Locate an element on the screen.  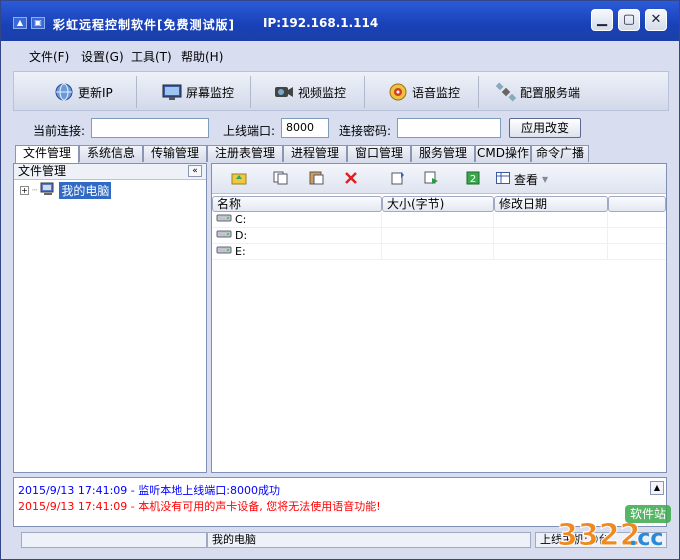
paste-icon is located at coordinates (317, 179).